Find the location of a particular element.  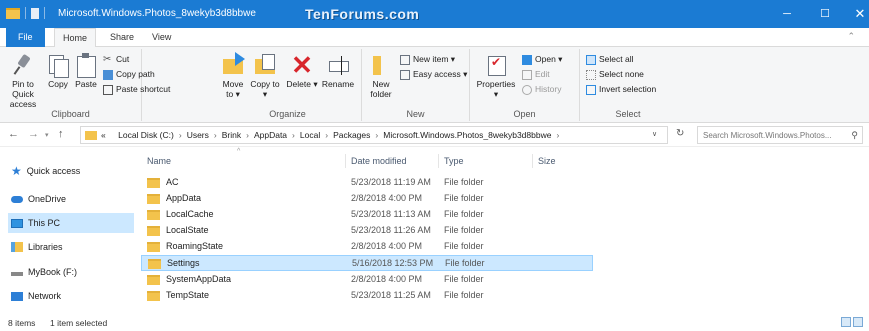

column-header-type: Type is located at coordinates (454, 161).